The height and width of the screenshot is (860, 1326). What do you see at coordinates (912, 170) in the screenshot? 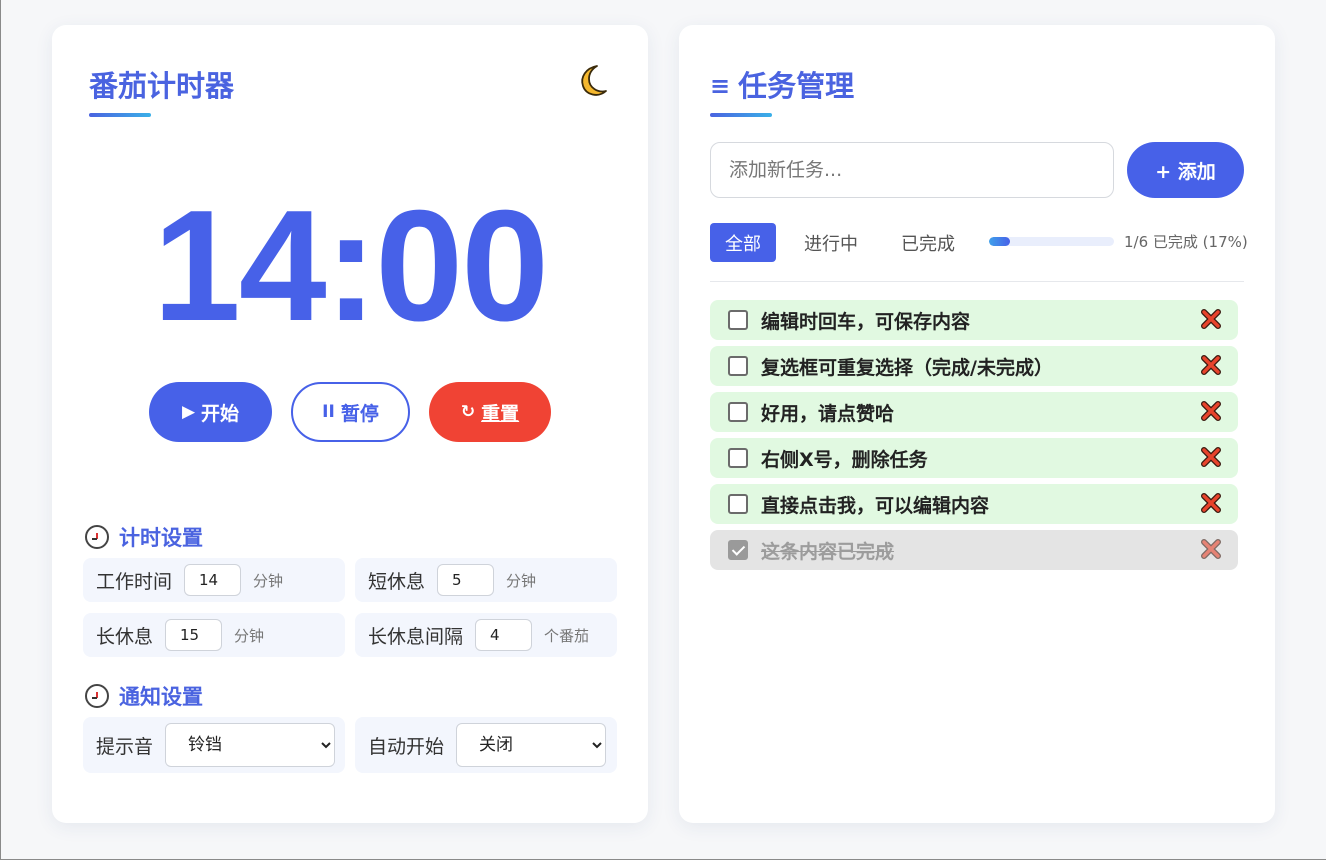
I see `new-task-input` at bounding box center [912, 170].